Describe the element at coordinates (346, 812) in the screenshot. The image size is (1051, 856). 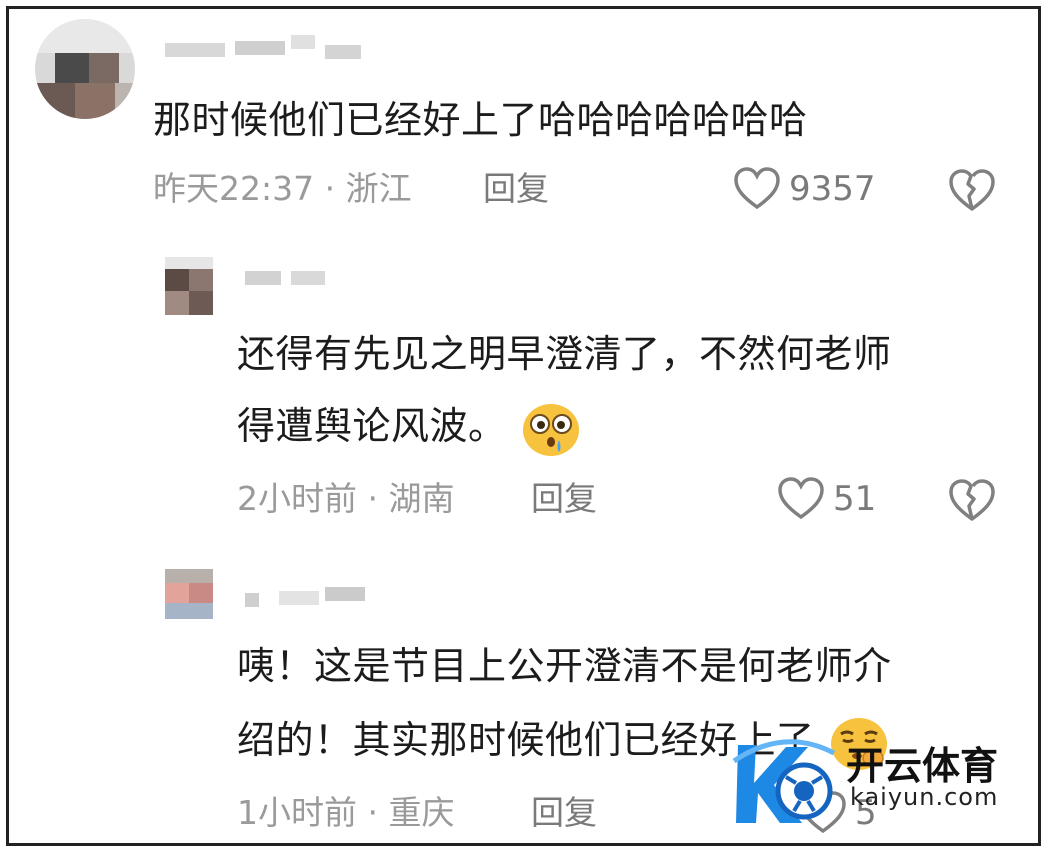
I see `comment-meta: 1小时前 · 重庆` at that location.